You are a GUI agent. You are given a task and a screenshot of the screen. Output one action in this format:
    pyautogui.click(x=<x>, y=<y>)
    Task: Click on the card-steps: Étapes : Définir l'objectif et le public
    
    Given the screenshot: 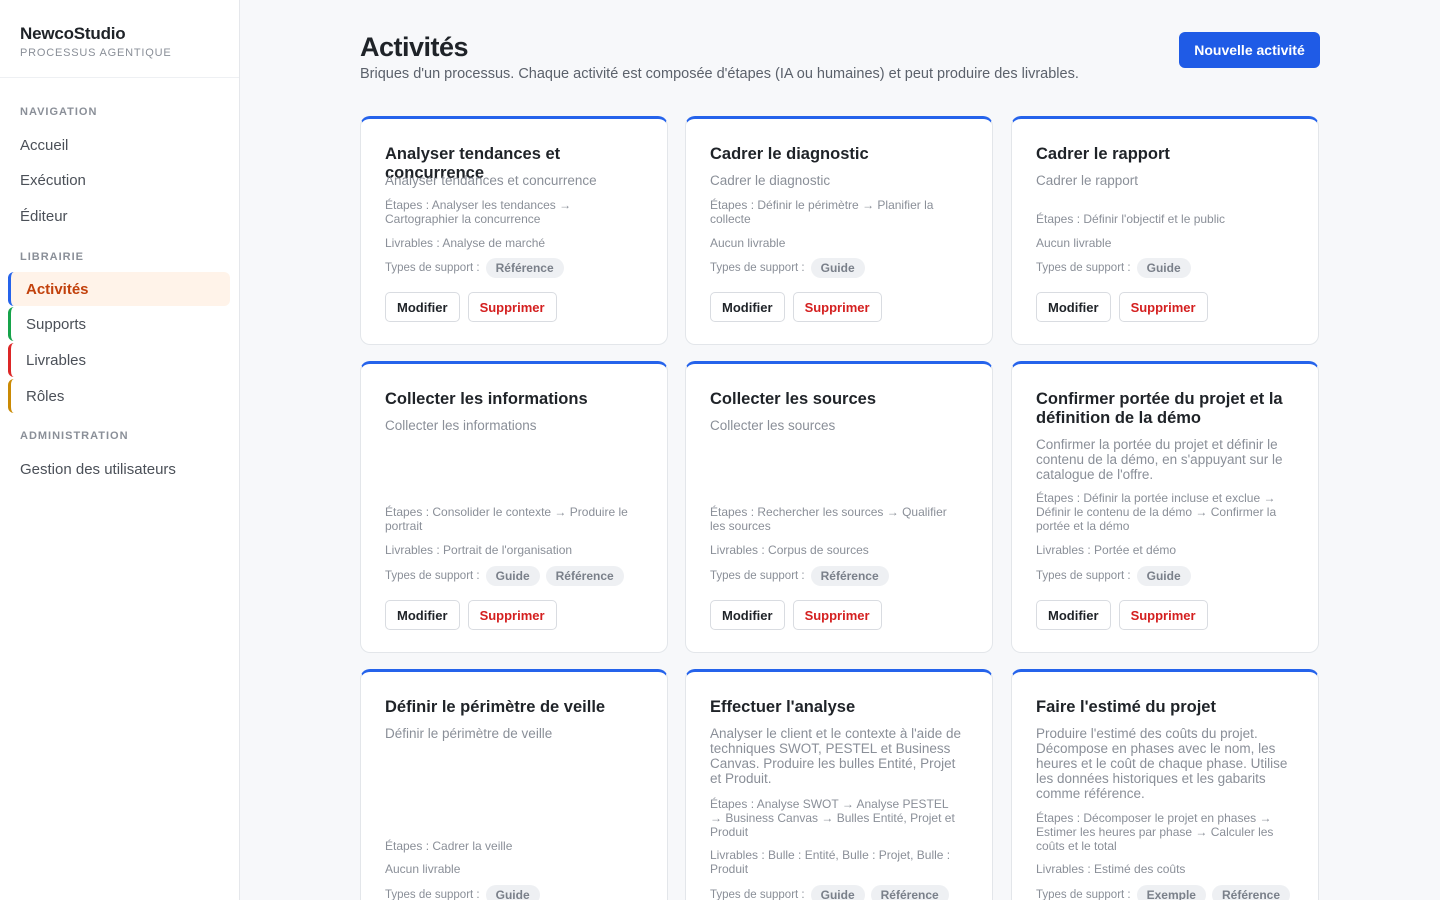 What is the action you would take?
    pyautogui.click(x=1131, y=219)
    